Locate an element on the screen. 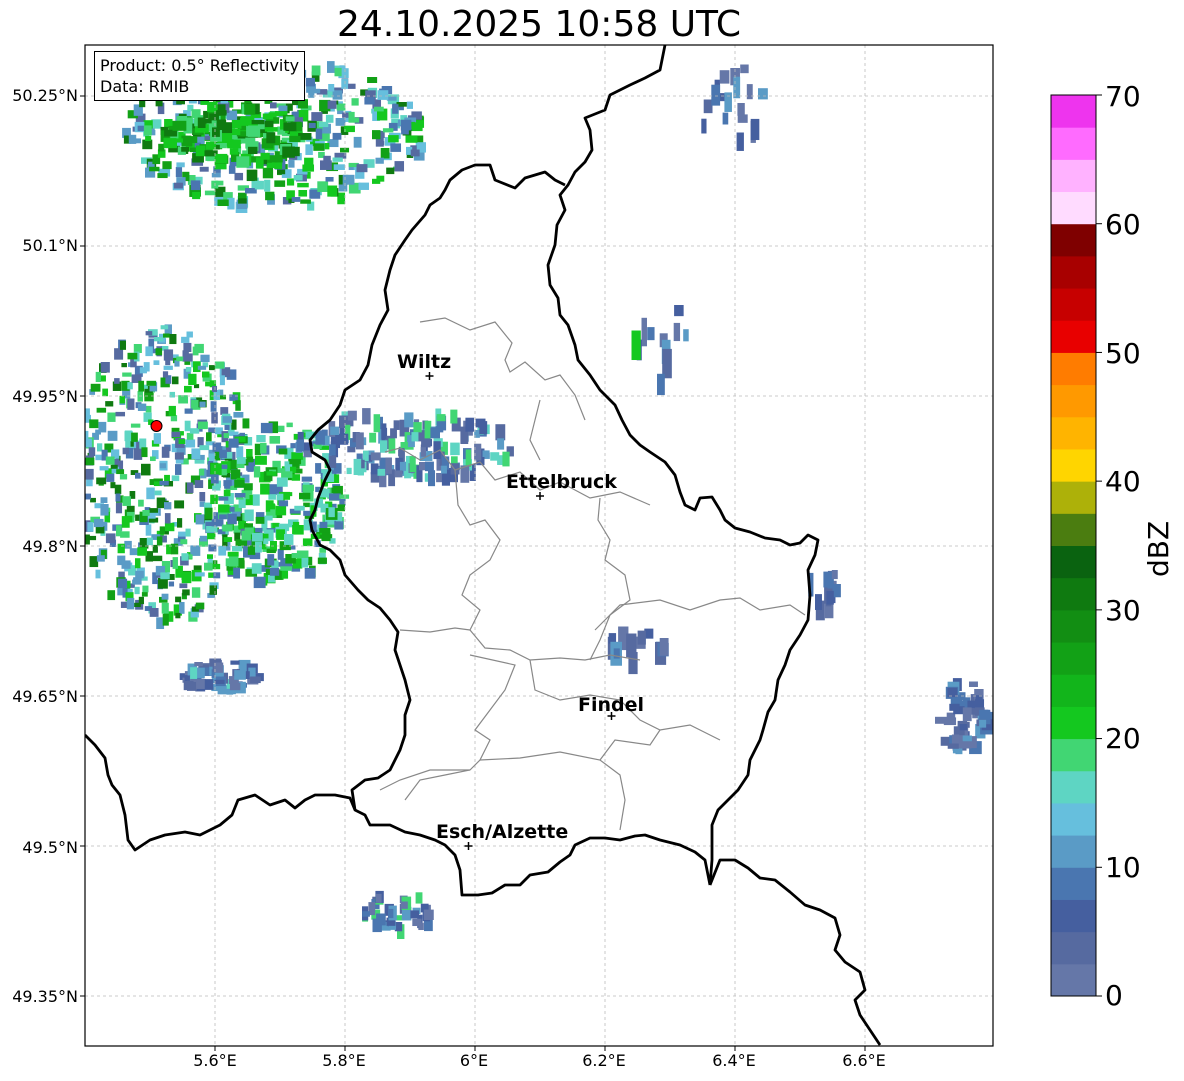  lat-label: 49.5°N is located at coordinates (50, 847).